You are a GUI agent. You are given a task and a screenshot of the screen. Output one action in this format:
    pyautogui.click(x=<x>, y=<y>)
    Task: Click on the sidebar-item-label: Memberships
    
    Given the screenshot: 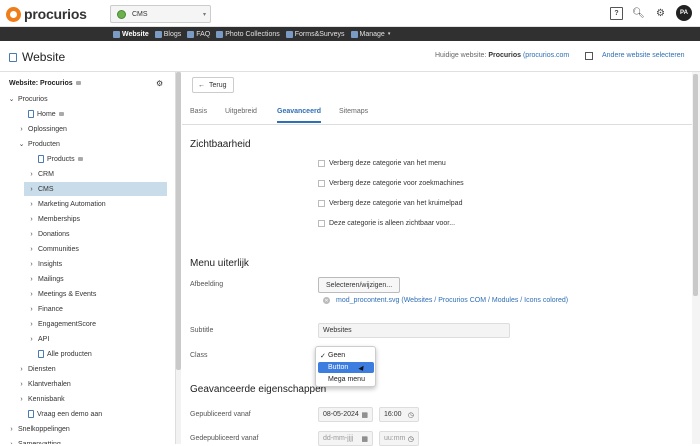 What is the action you would take?
    pyautogui.click(x=59, y=219)
    